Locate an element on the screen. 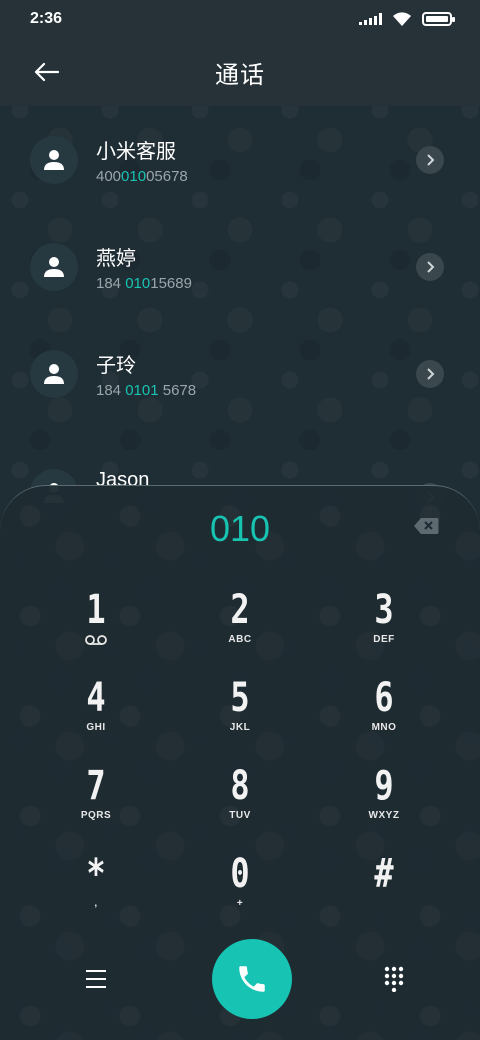 This screenshot has height=1040, width=480. contact-name: 小米客服 is located at coordinates (136, 151).